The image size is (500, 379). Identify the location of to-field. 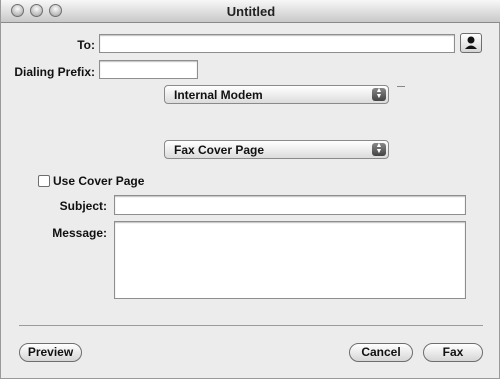
(277, 43).